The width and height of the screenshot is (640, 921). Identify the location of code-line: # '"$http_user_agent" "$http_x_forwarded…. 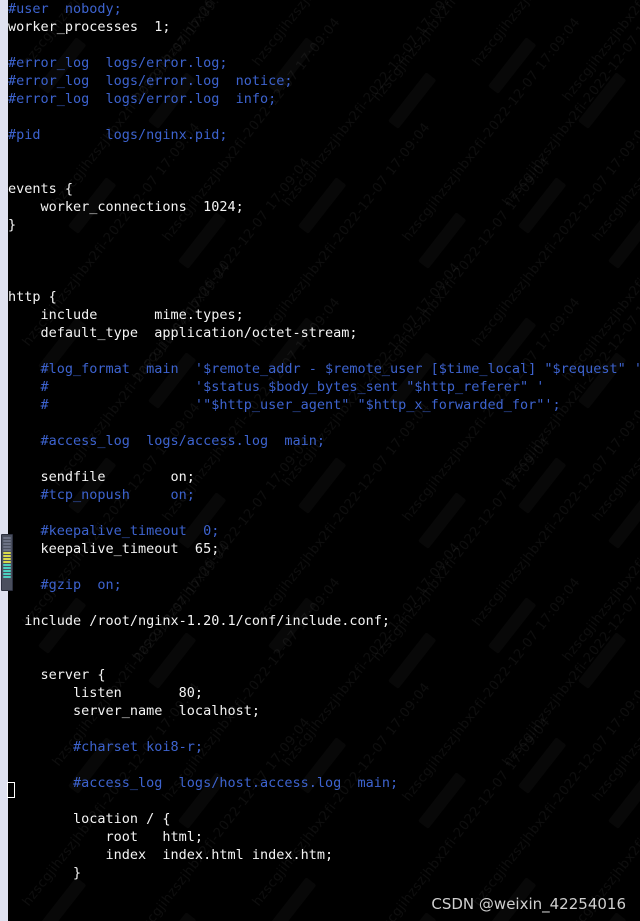
(284, 405).